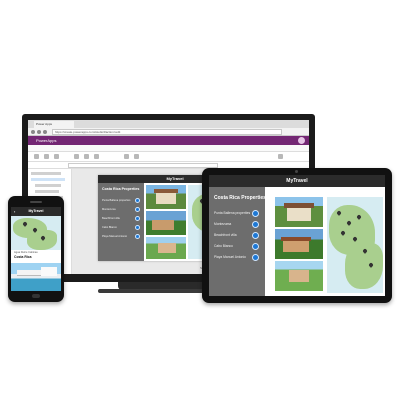 This screenshot has width=400, height=400. Describe the element at coordinates (168, 157) in the screenshot. I see `ribbon` at that location.